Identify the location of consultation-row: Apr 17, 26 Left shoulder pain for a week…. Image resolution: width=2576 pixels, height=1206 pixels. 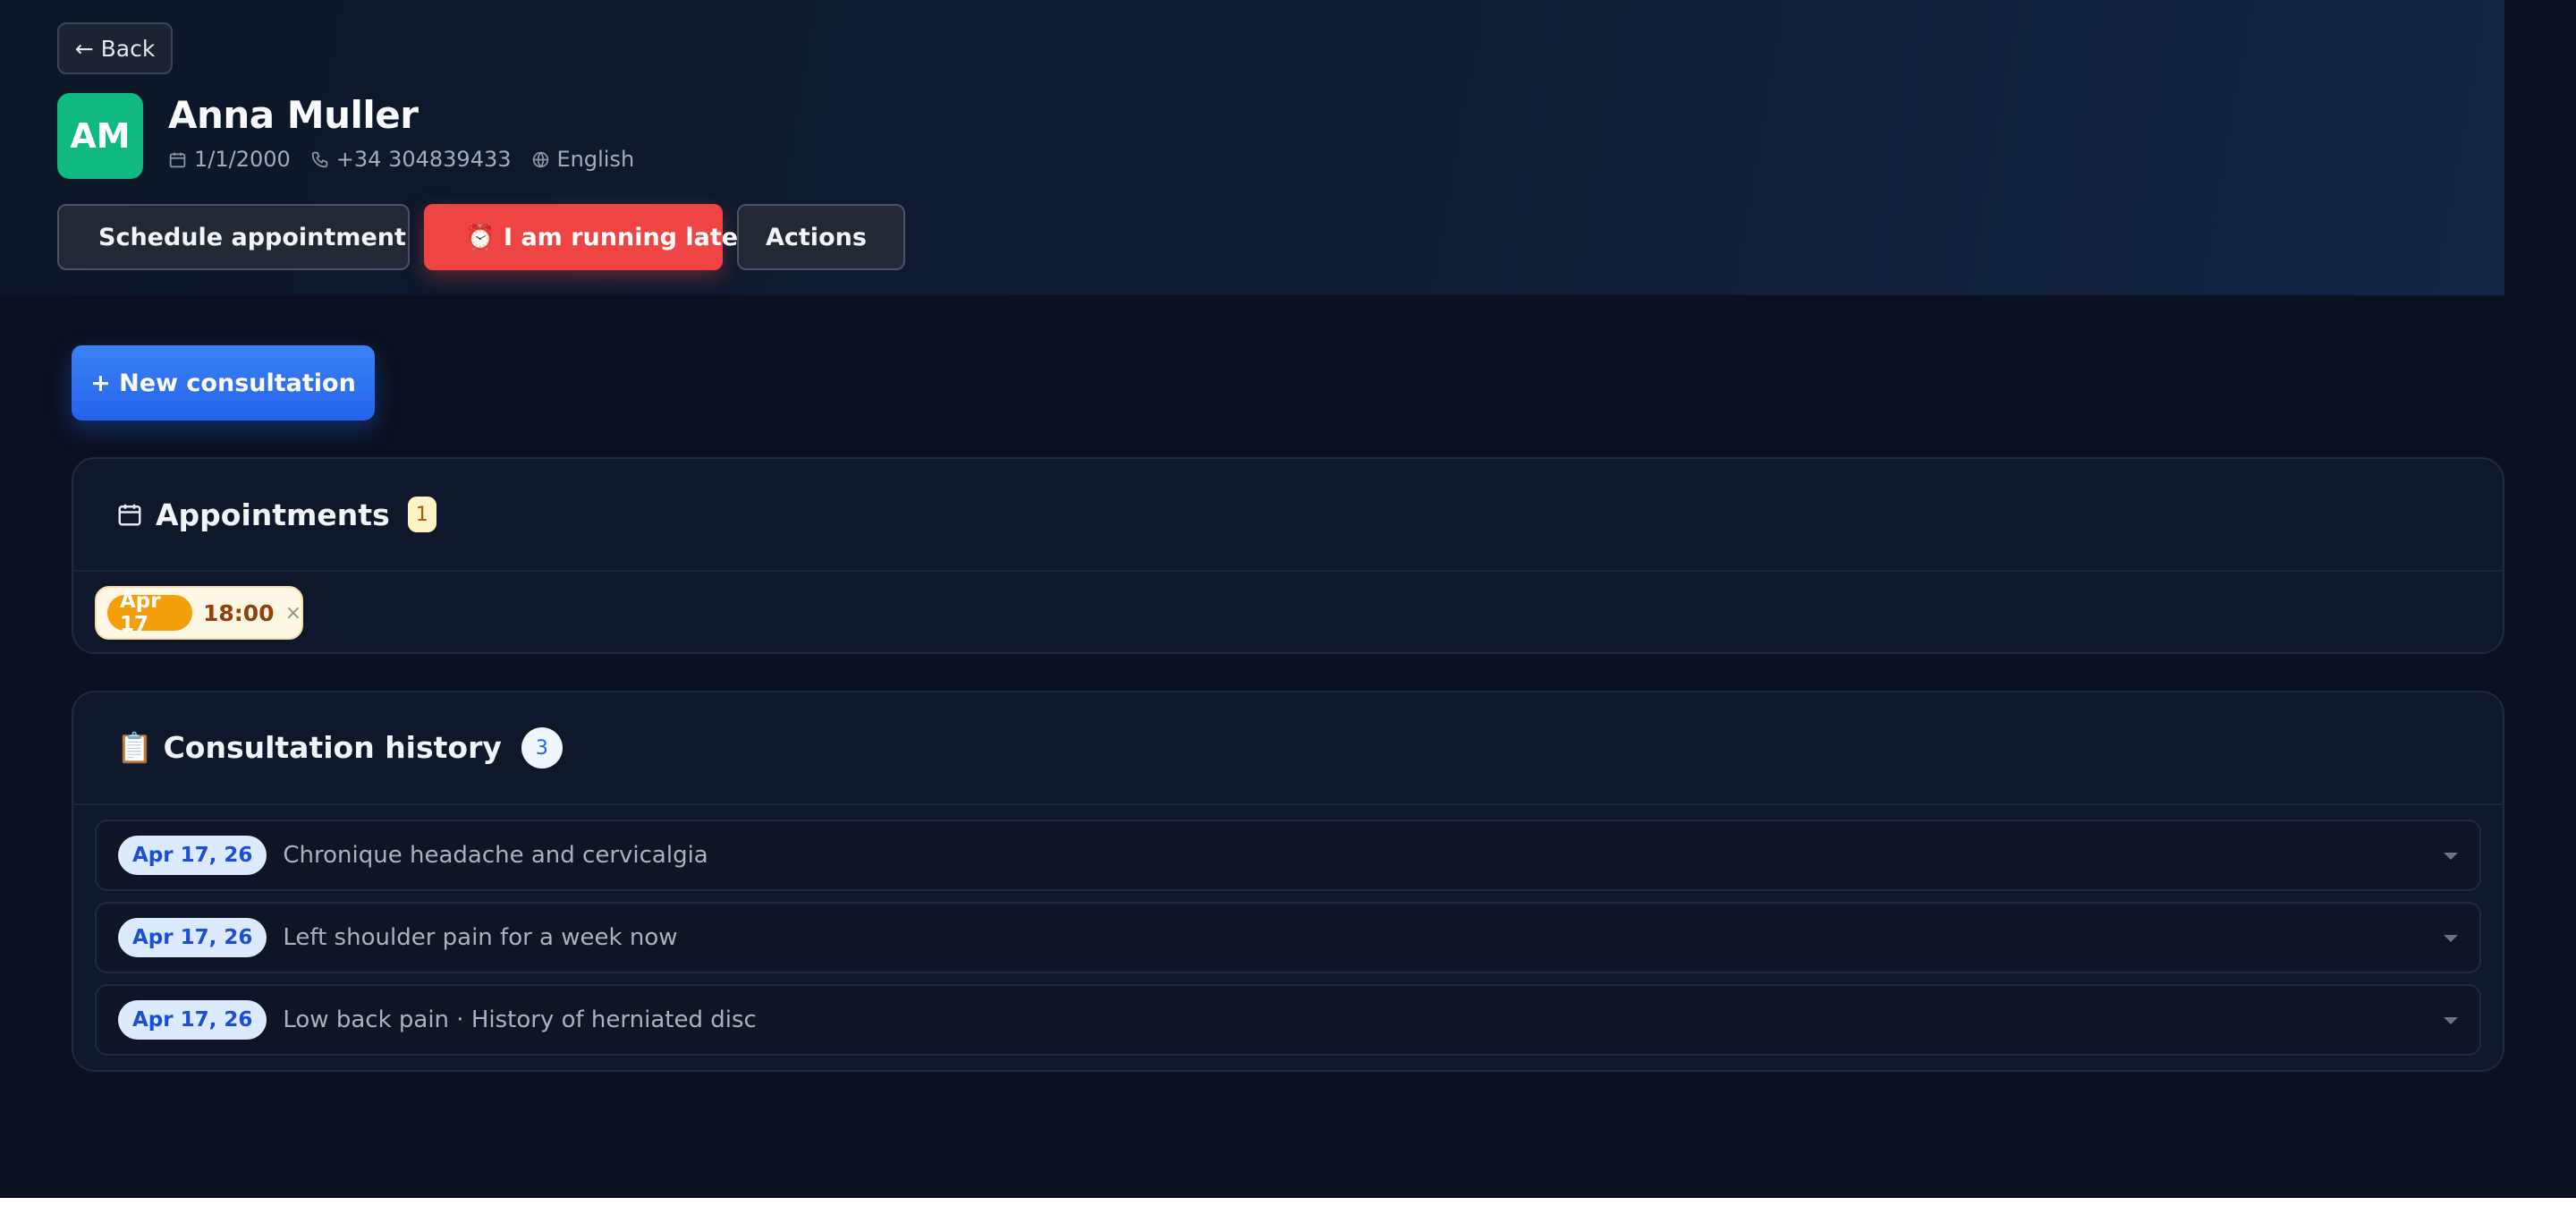
(1288, 937).